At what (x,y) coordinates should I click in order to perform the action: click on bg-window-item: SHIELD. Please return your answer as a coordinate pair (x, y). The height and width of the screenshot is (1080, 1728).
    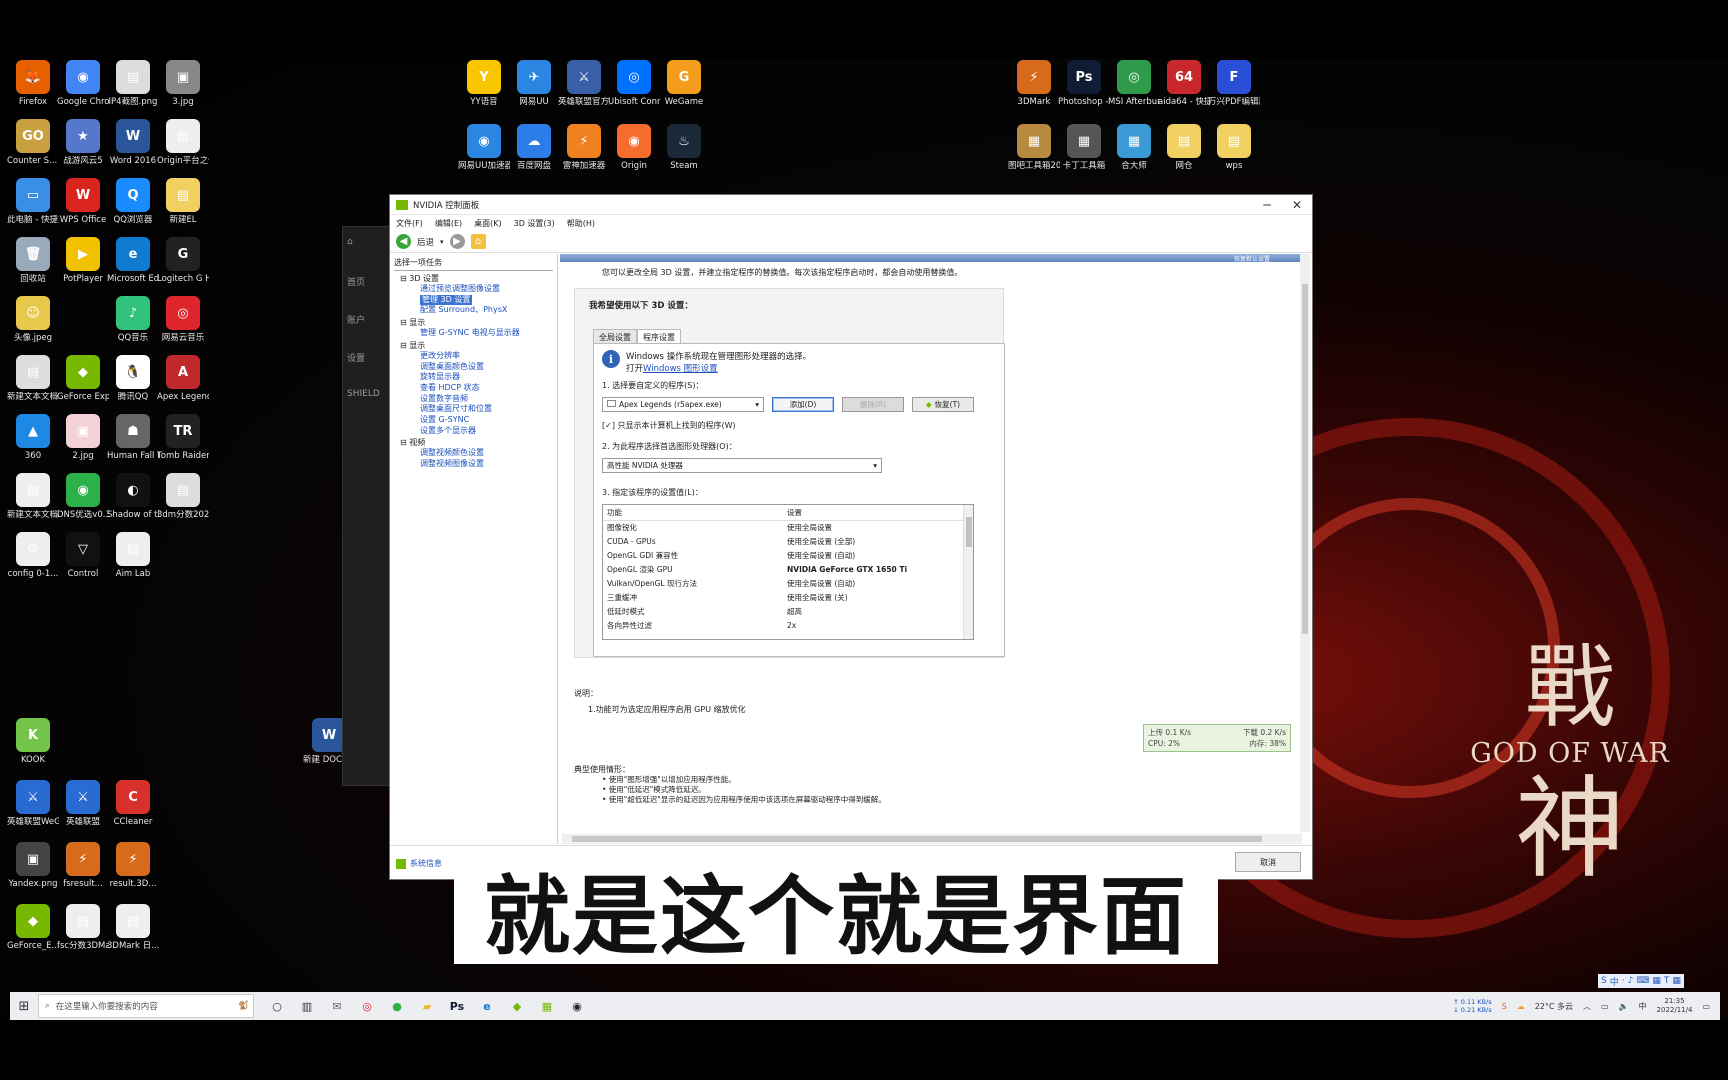
    Looking at the image, I should click on (371, 403).